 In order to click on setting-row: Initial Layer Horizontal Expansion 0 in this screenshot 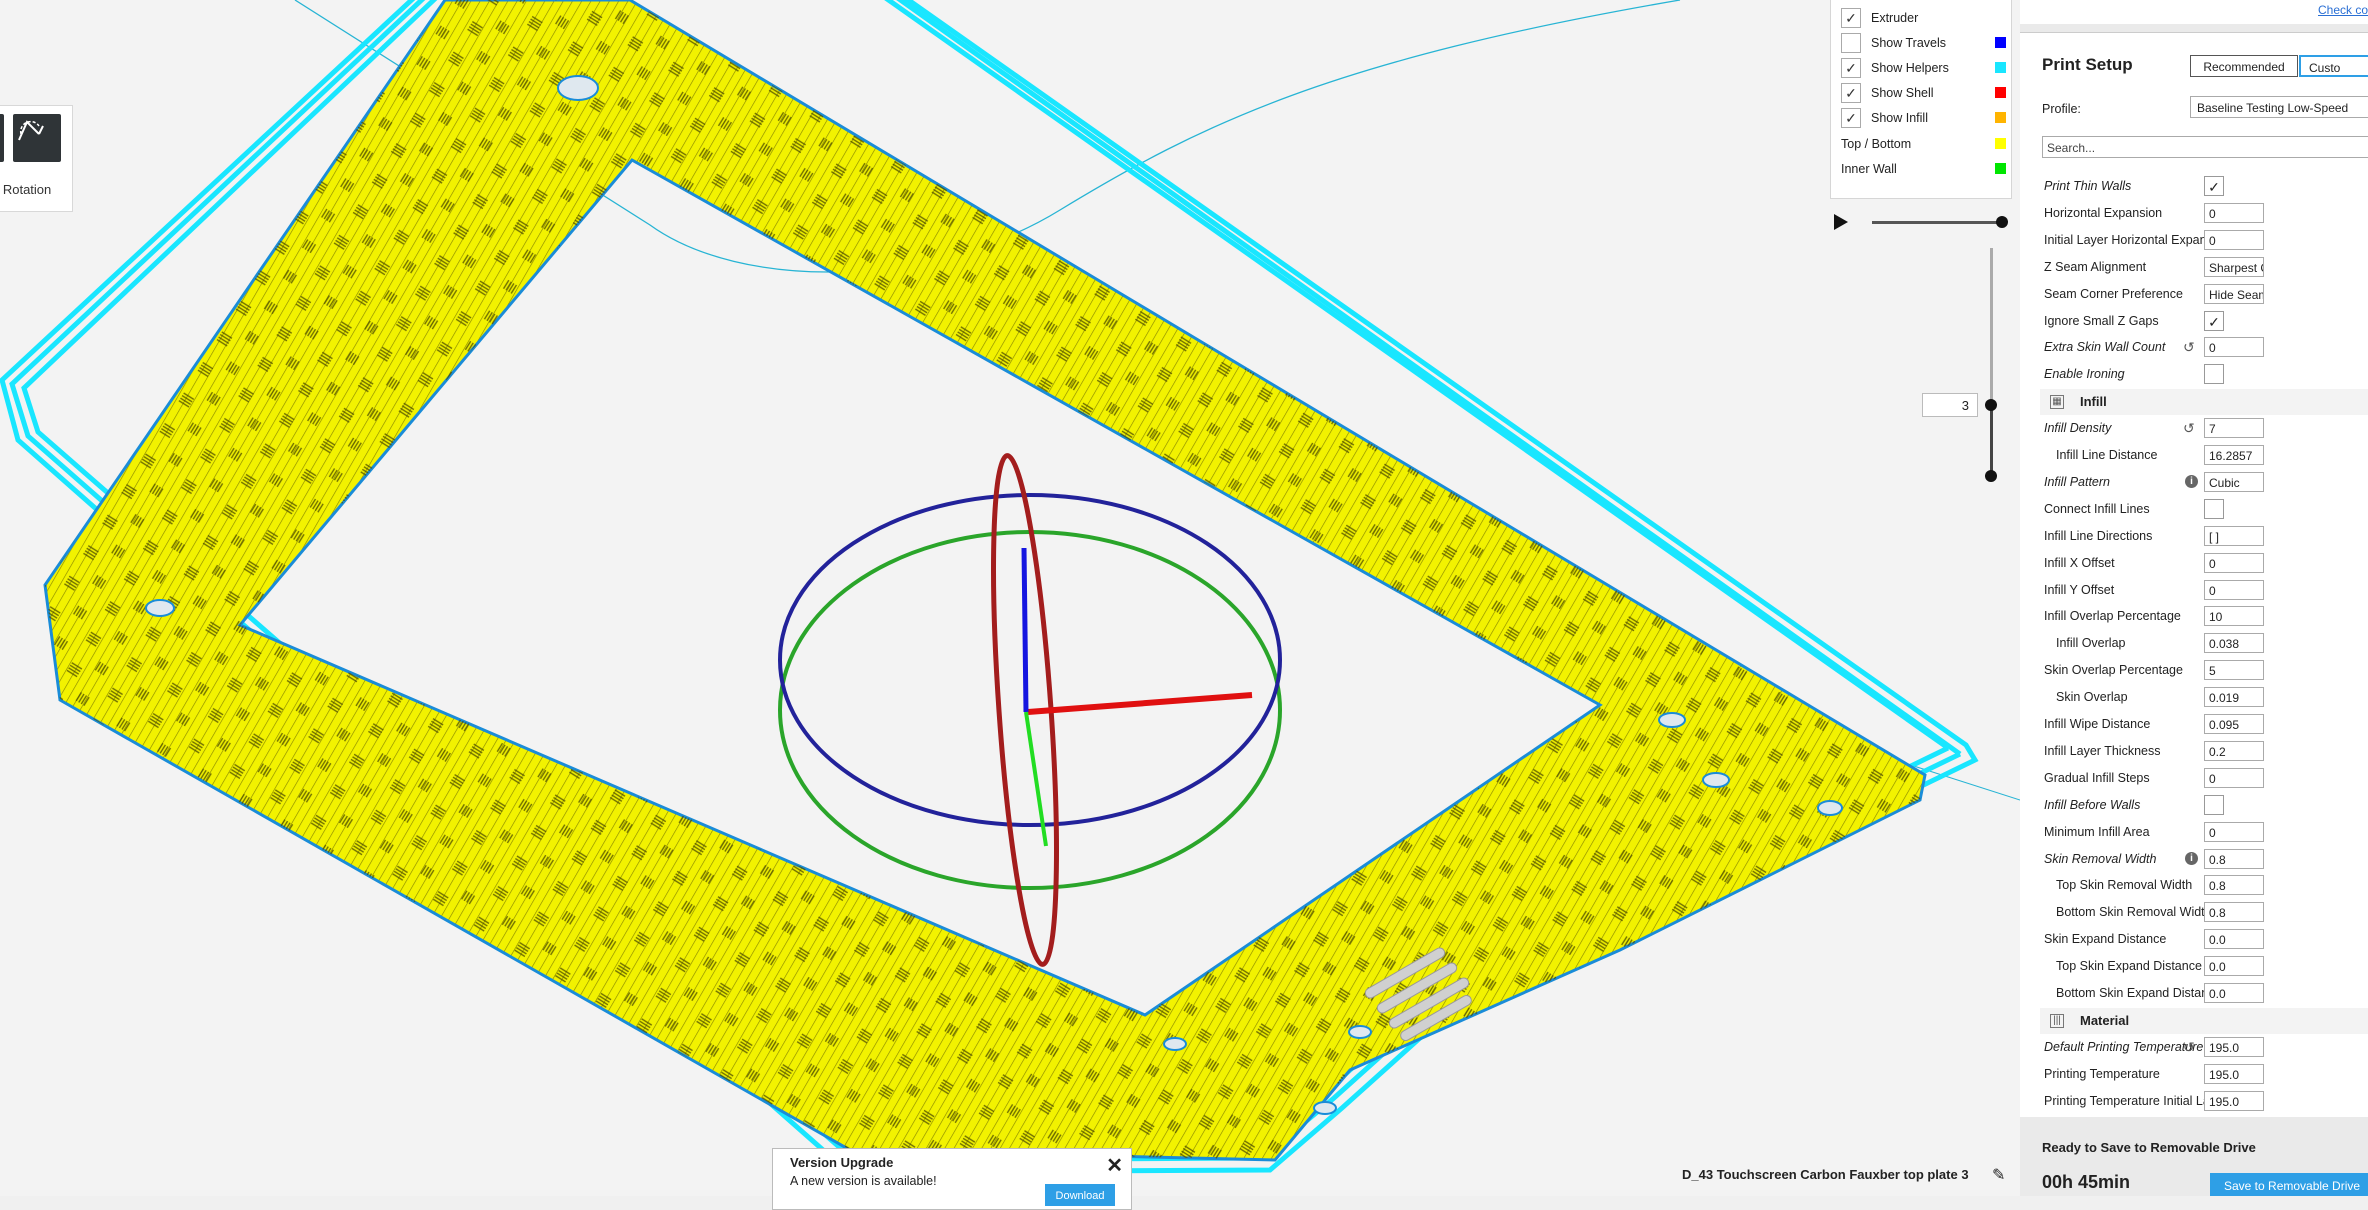, I will do `click(2194, 240)`.